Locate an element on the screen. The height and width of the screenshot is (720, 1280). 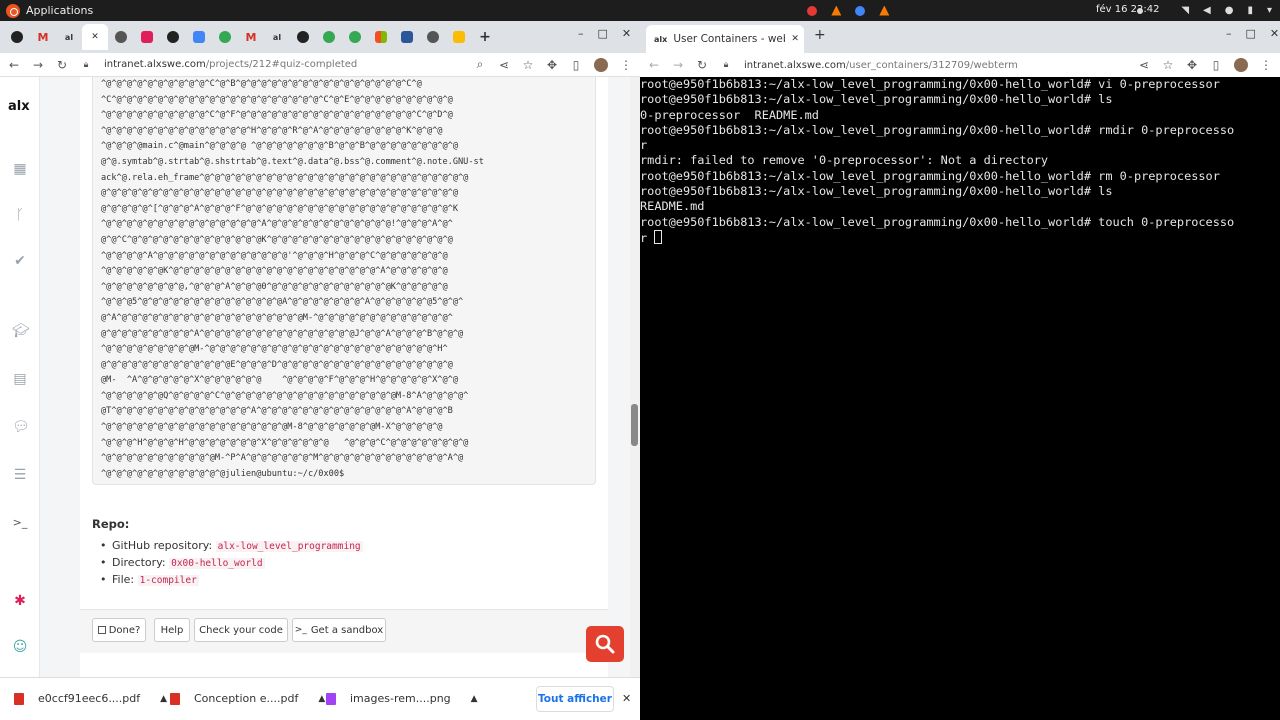
green-circle-icon is located at coordinates (355, 37).